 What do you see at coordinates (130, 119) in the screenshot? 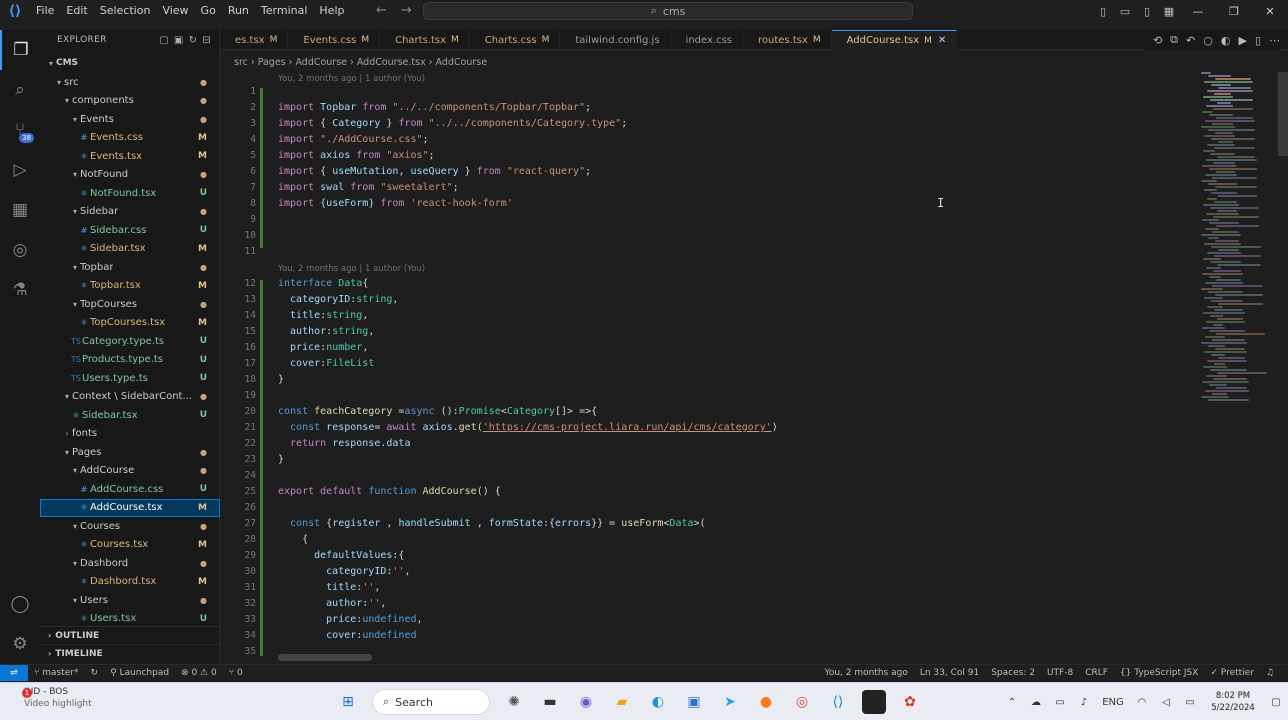
I see `tree-folder: ▾ Events ●` at bounding box center [130, 119].